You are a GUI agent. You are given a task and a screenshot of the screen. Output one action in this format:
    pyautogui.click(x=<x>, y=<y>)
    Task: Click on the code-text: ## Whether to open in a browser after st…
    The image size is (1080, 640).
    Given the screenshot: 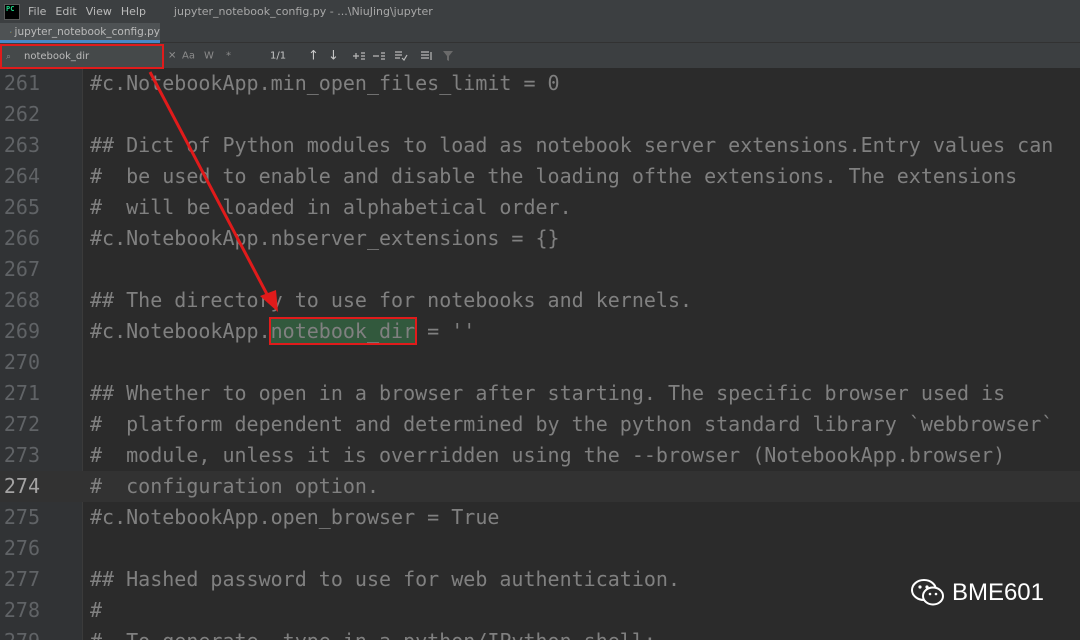 What is the action you would take?
    pyautogui.click(x=548, y=393)
    